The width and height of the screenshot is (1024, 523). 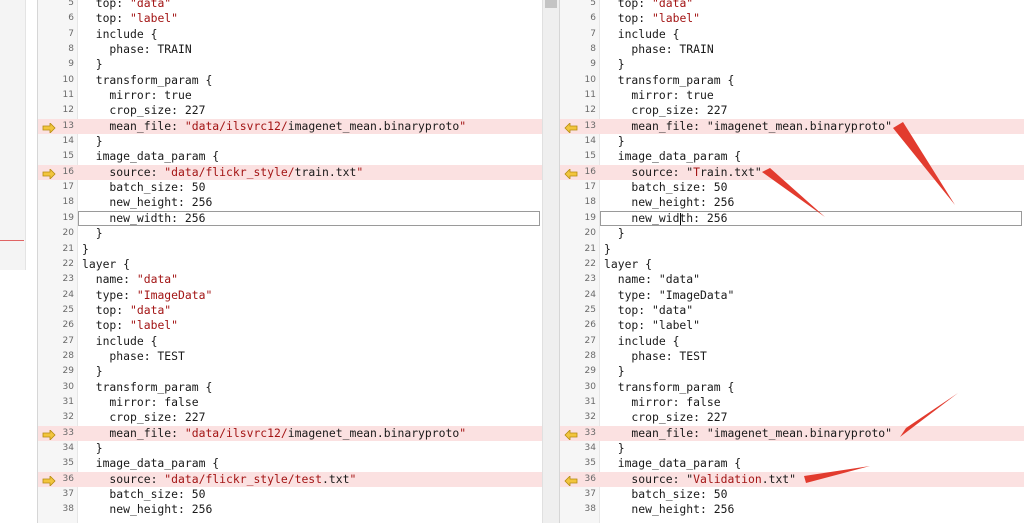 I want to click on code-token: }, so click(x=614, y=371).